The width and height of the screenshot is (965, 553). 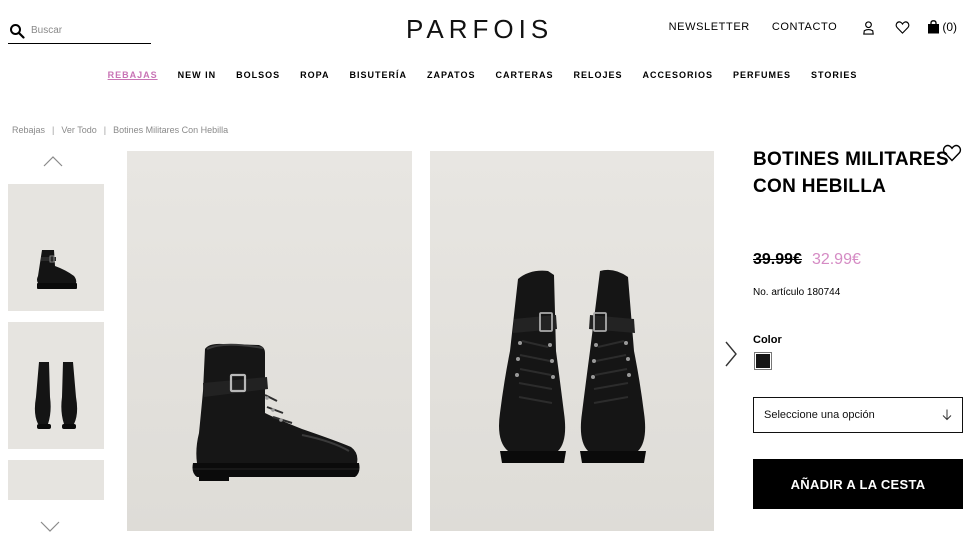 I want to click on nav-item-bolsos: BOLSOS, so click(x=258, y=75).